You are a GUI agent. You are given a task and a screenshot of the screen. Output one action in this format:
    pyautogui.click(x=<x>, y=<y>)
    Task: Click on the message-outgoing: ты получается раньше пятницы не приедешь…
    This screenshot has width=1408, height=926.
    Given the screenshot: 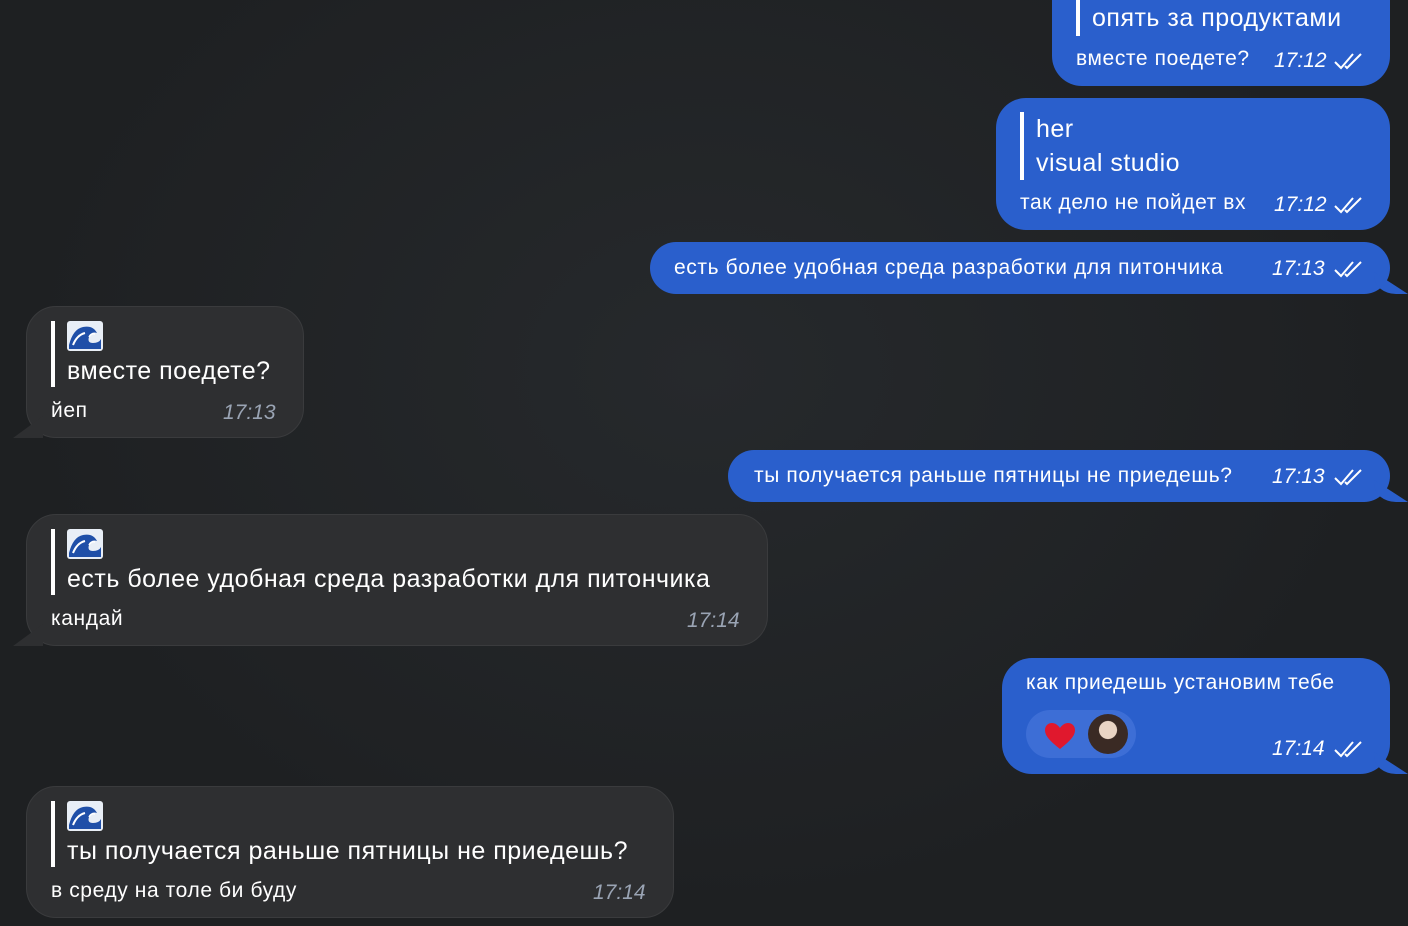 What is the action you would take?
    pyautogui.click(x=1059, y=476)
    